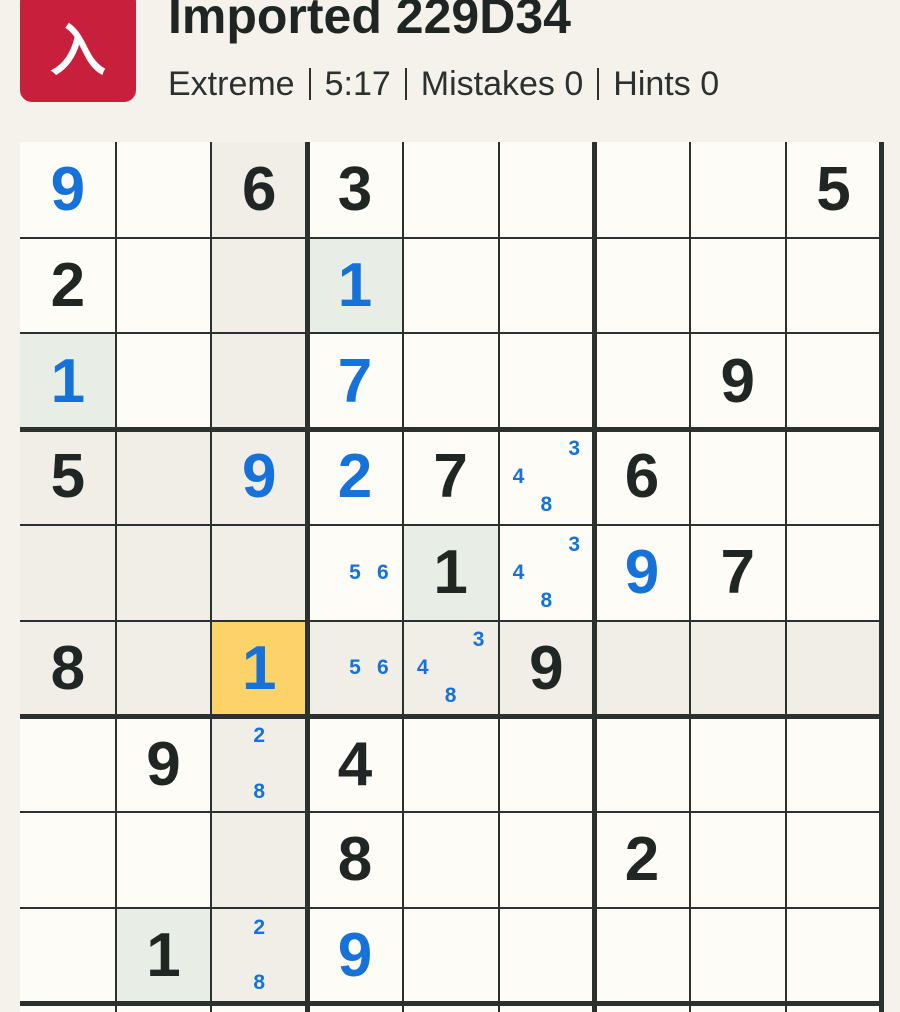 This screenshot has height=1012, width=900. Describe the element at coordinates (451, 956) in the screenshot. I see `cell-r9c5` at that location.